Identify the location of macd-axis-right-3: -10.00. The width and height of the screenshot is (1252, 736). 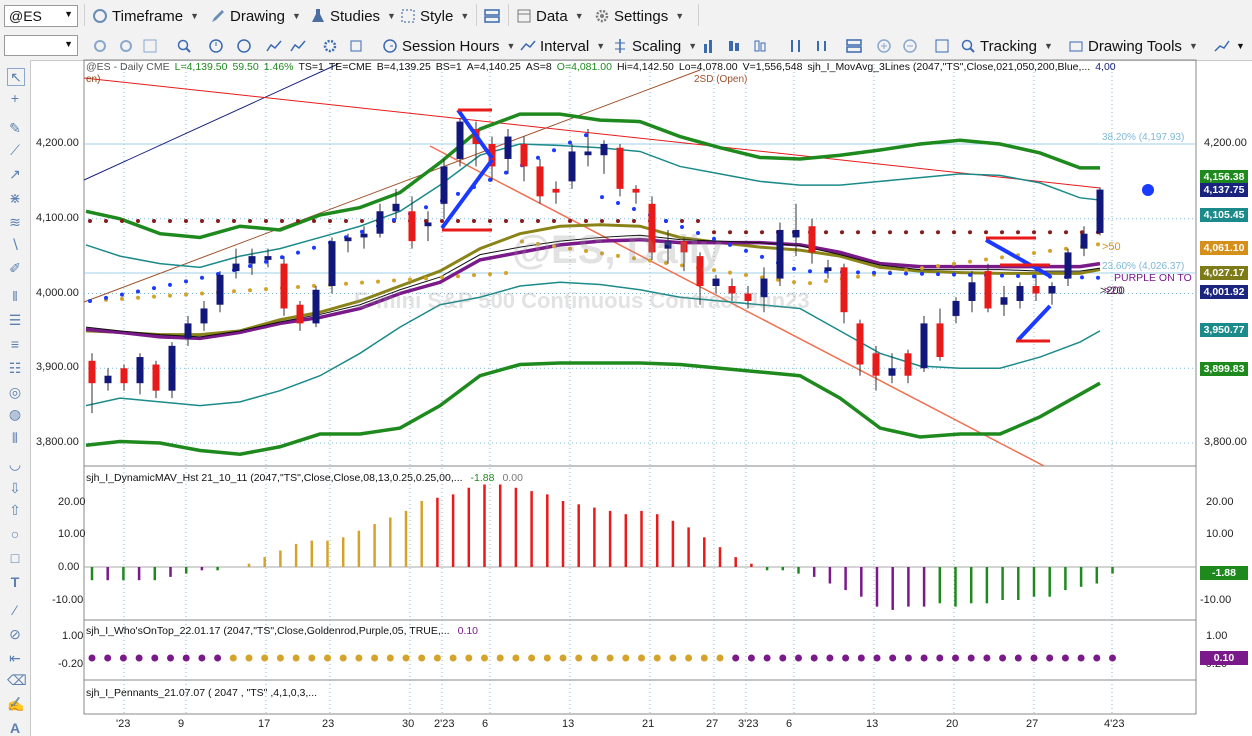
(1216, 600).